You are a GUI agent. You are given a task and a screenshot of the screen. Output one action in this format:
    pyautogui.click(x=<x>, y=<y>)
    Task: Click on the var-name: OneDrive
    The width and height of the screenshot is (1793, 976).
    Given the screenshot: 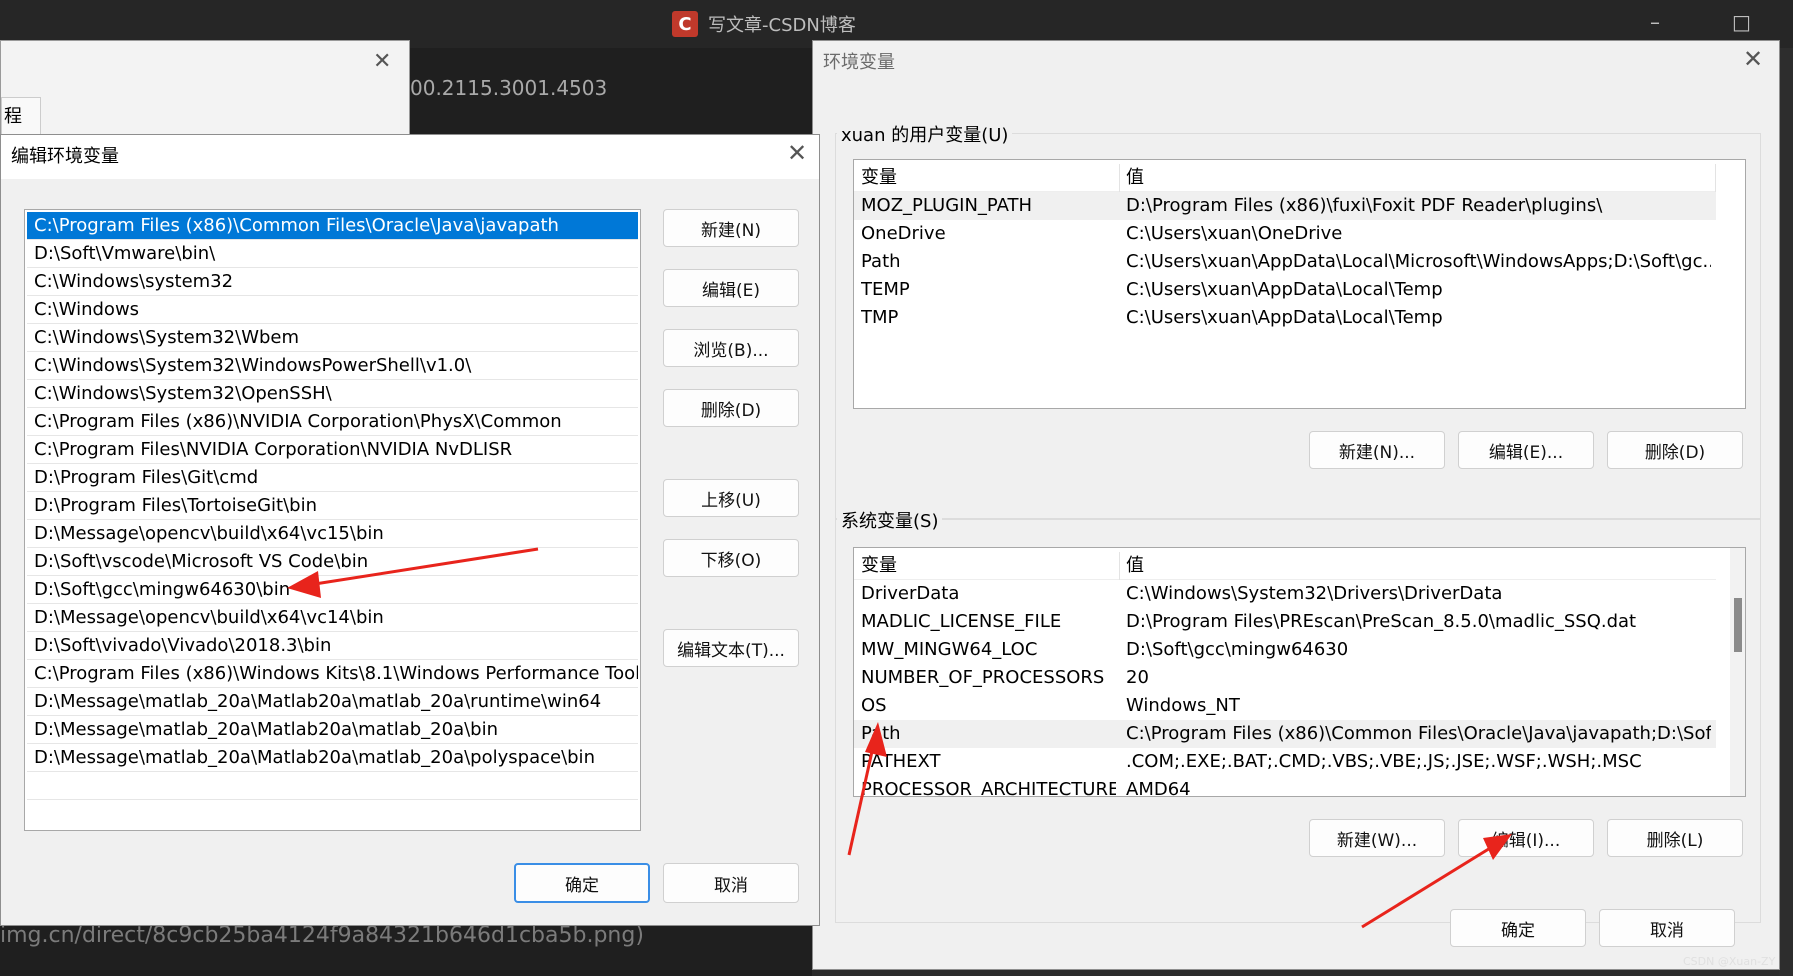 What is the action you would take?
    pyautogui.click(x=903, y=233)
    